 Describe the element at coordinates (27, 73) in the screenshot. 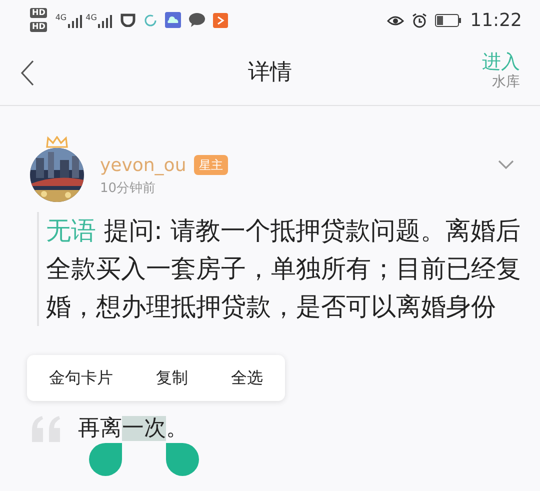

I see `back-button` at that location.